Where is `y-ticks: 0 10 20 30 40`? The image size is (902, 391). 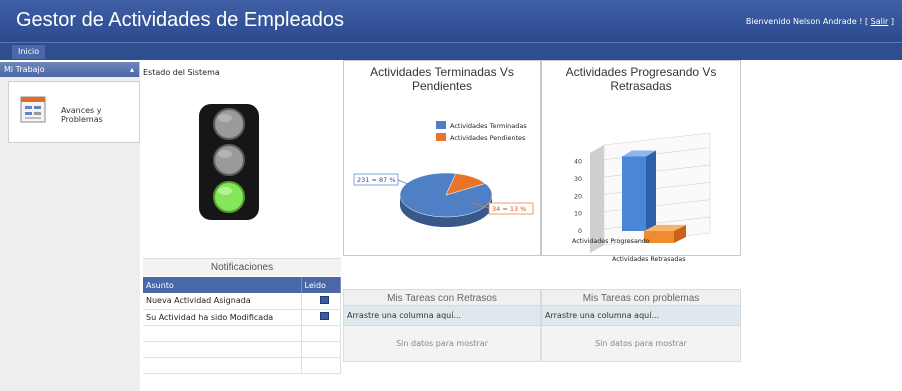 y-ticks: 0 10 20 30 40 is located at coordinates (578, 197).